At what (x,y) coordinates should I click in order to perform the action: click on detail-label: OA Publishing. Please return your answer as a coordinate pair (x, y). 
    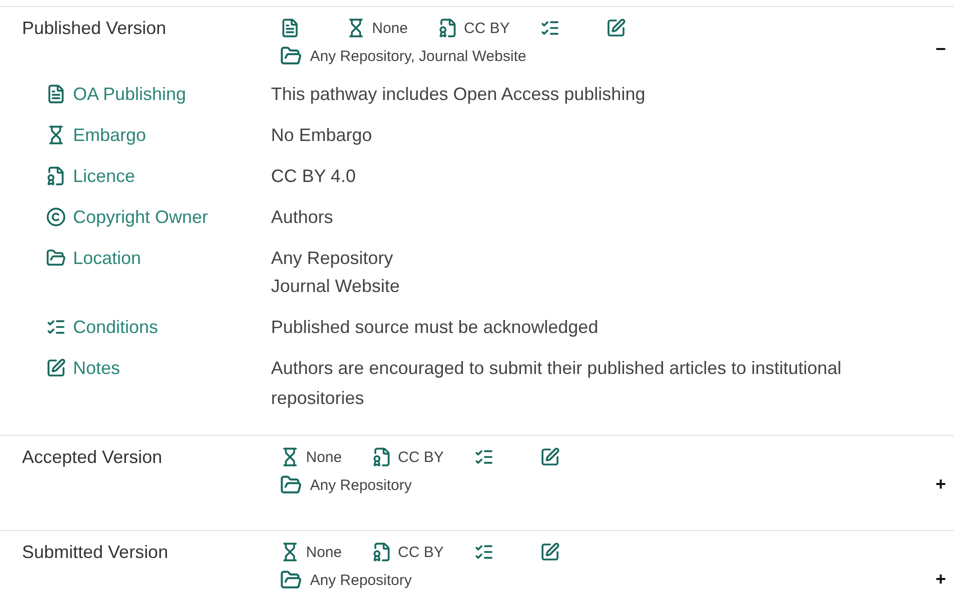
    Looking at the image, I should click on (129, 94).